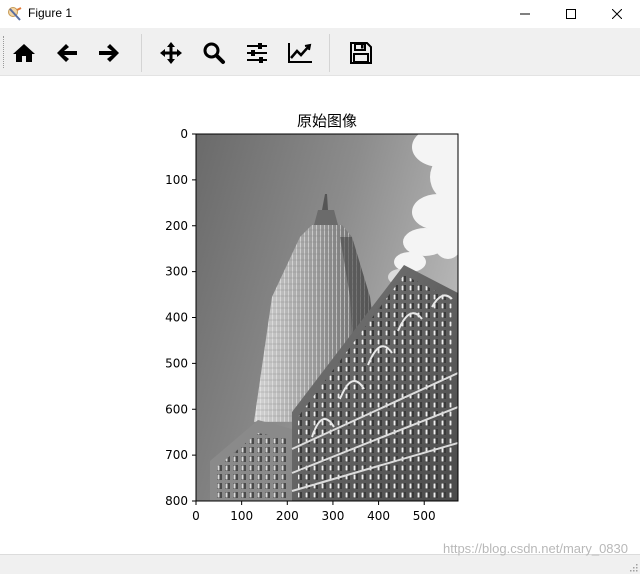  I want to click on y-tick-label: 100, so click(176, 180).